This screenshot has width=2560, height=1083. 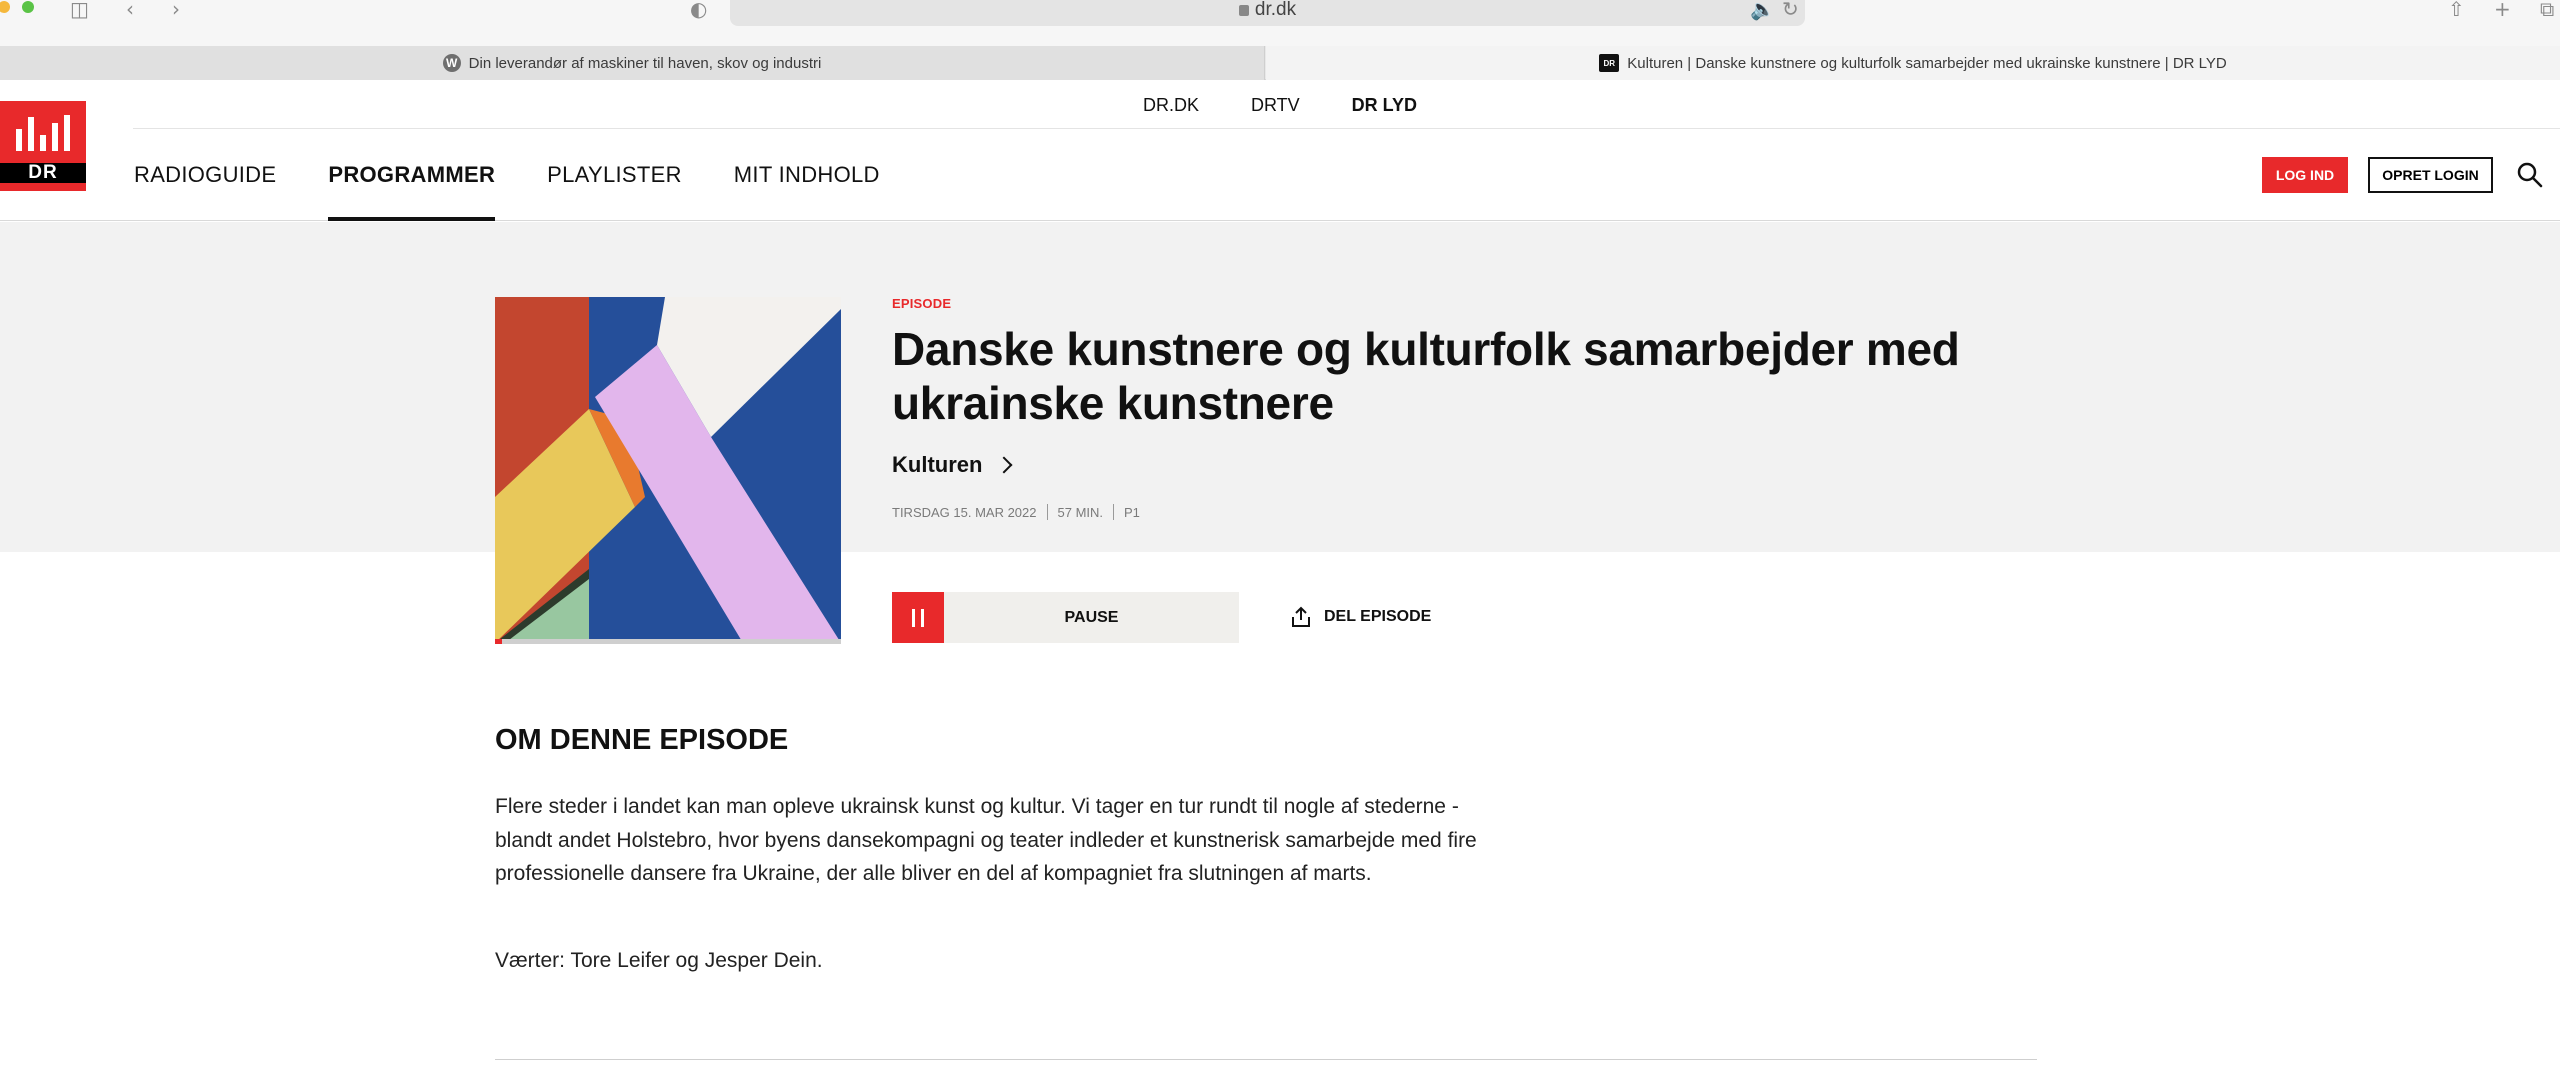 I want to click on privacy-shield-icon: ◐, so click(x=698, y=9).